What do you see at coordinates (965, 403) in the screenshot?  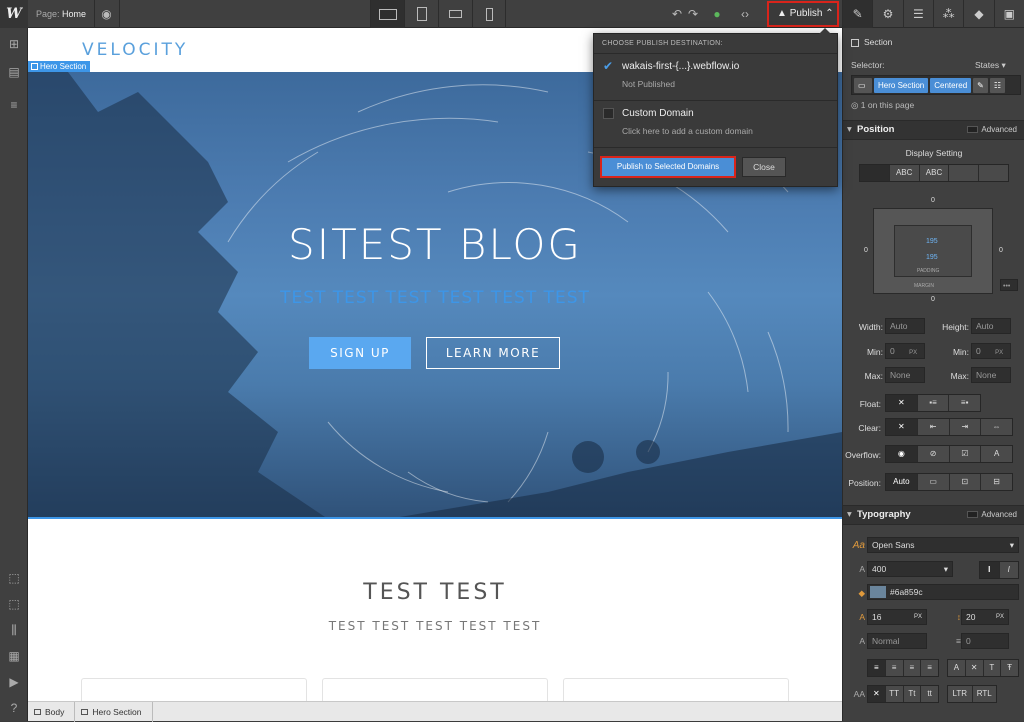 I see `float-right-icon: ≡▪` at bounding box center [965, 403].